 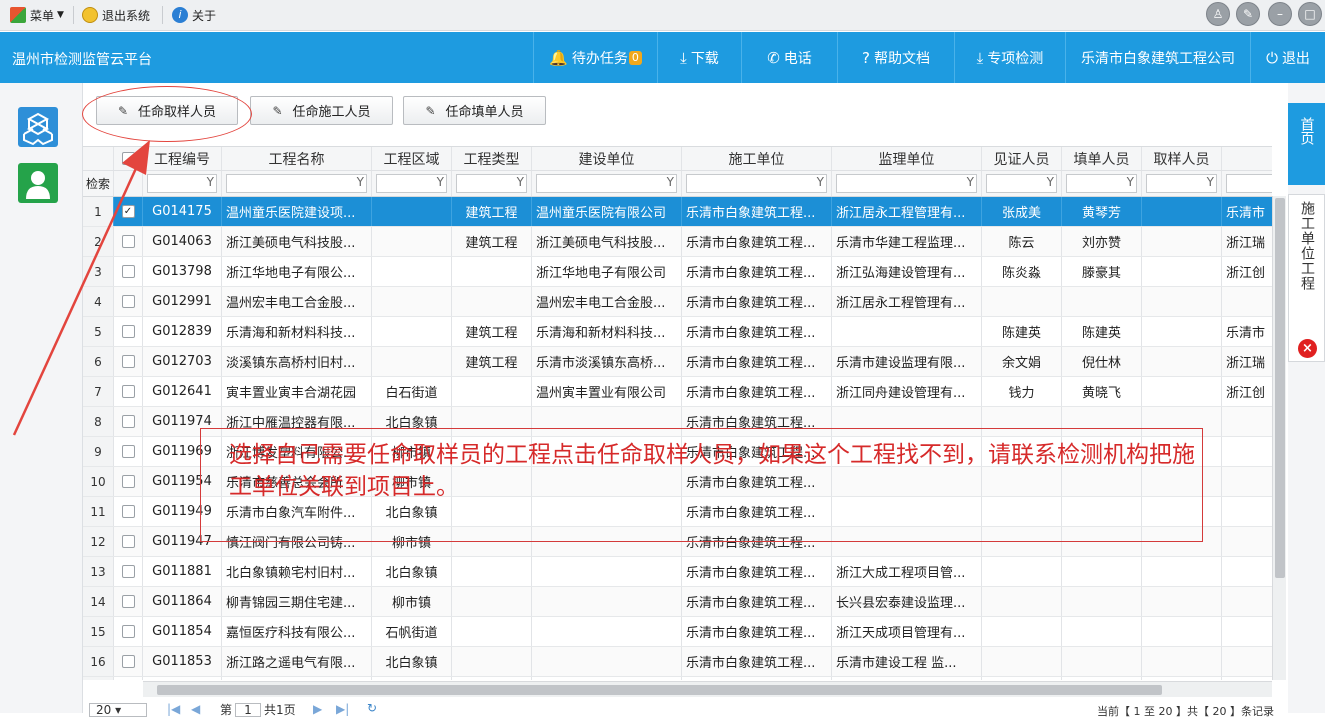 I want to click on close-tab-icon: ×, so click(x=1307, y=348).